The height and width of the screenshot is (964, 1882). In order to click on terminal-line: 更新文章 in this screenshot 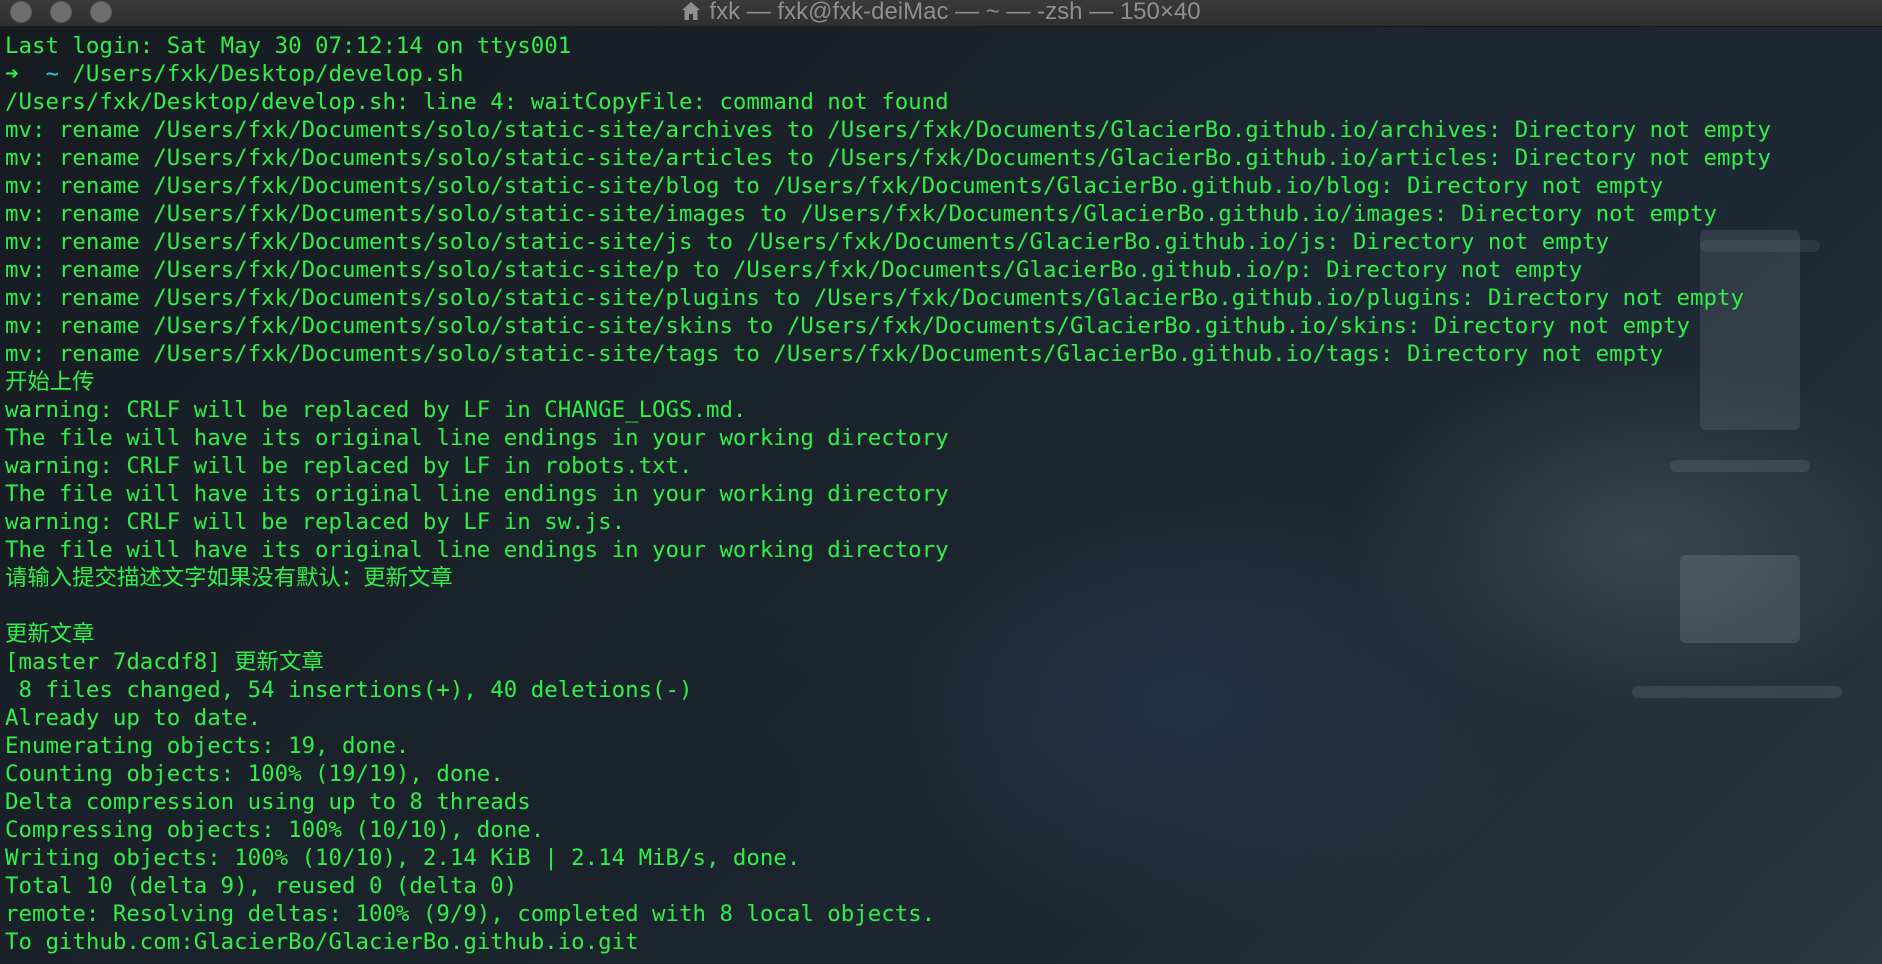, I will do `click(50, 634)`.